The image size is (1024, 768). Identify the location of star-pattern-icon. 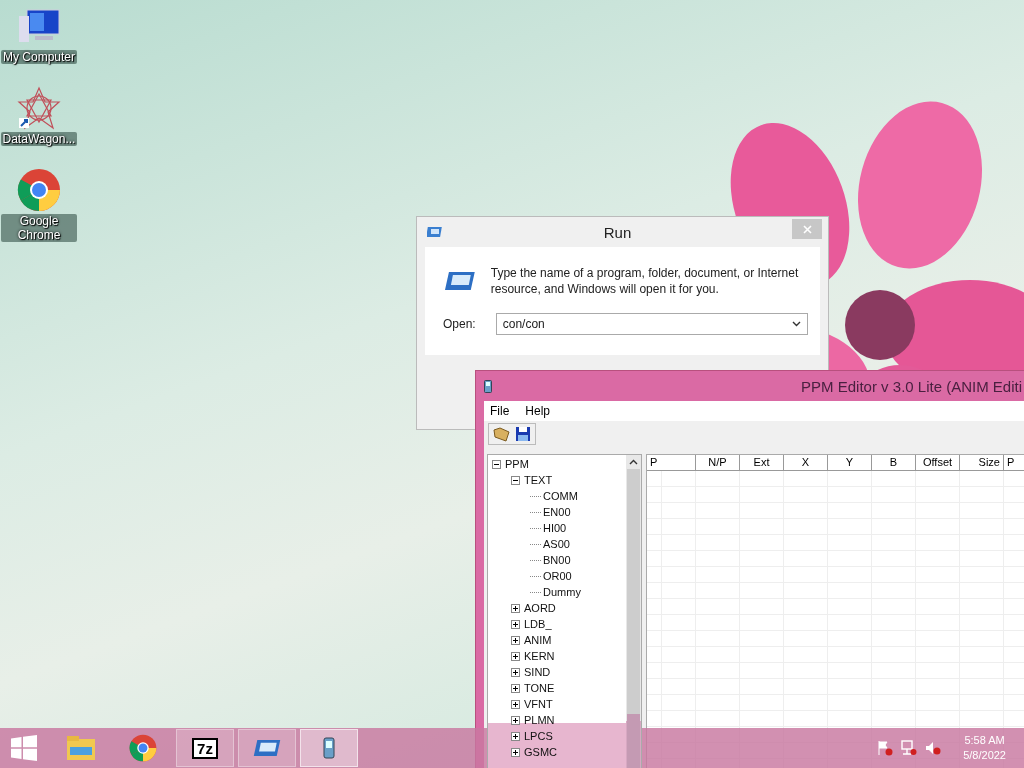
(39, 108).